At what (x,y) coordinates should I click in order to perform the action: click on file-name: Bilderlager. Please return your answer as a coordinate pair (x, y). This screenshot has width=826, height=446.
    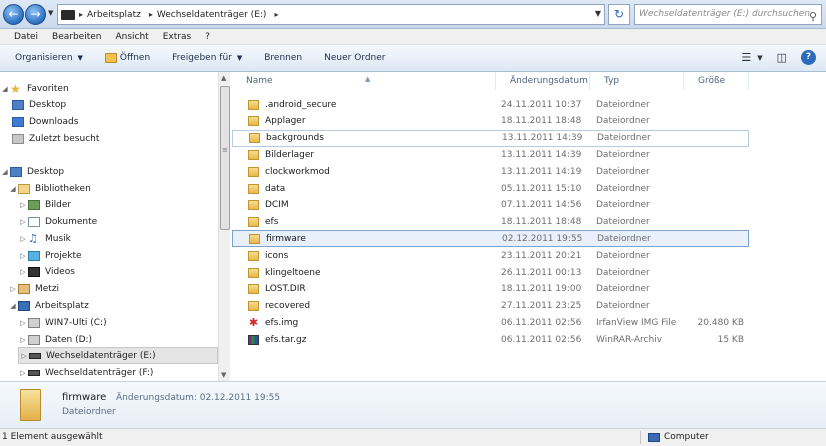
    Looking at the image, I should click on (290, 154).